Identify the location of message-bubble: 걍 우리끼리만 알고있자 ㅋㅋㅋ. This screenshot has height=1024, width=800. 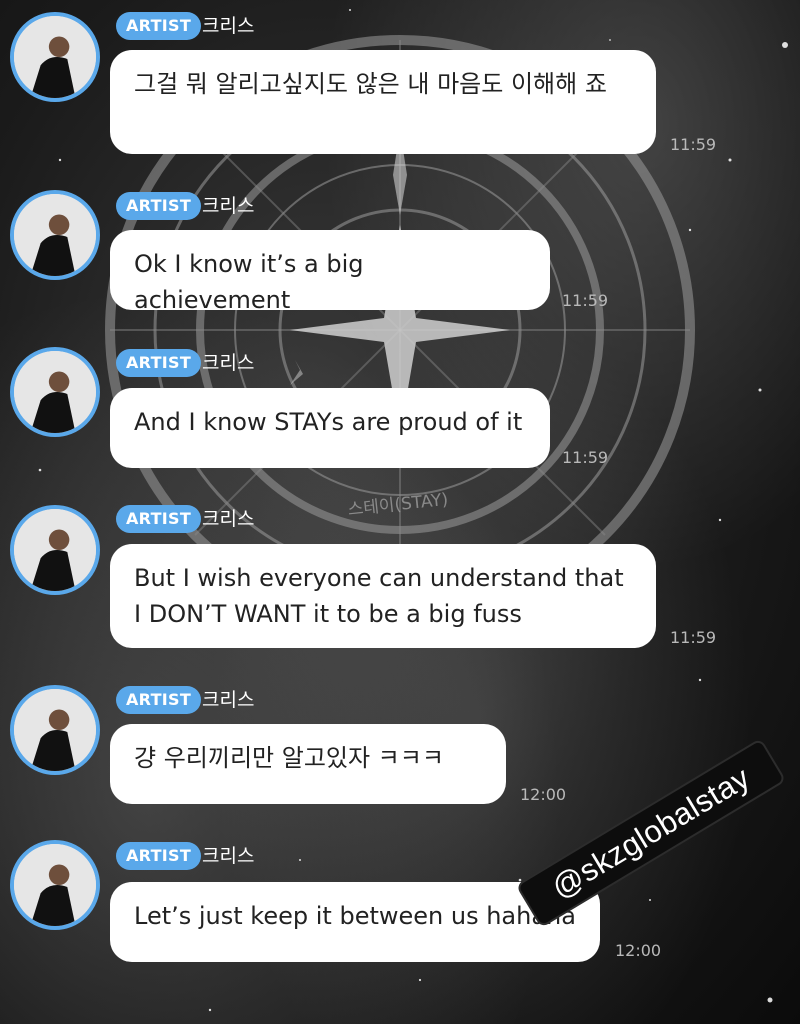
(308, 764).